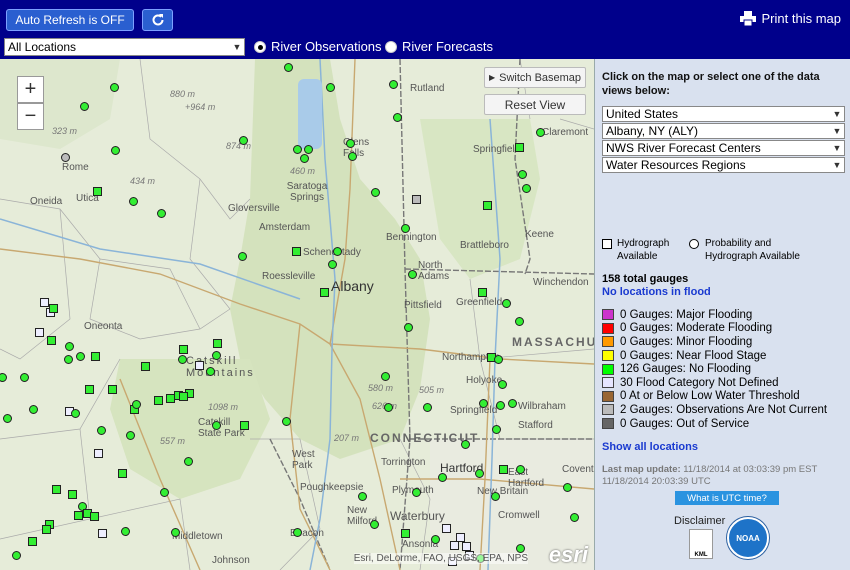 The width and height of the screenshot is (850, 570). What do you see at coordinates (701, 544) in the screenshot?
I see `kml-icon: KML` at bounding box center [701, 544].